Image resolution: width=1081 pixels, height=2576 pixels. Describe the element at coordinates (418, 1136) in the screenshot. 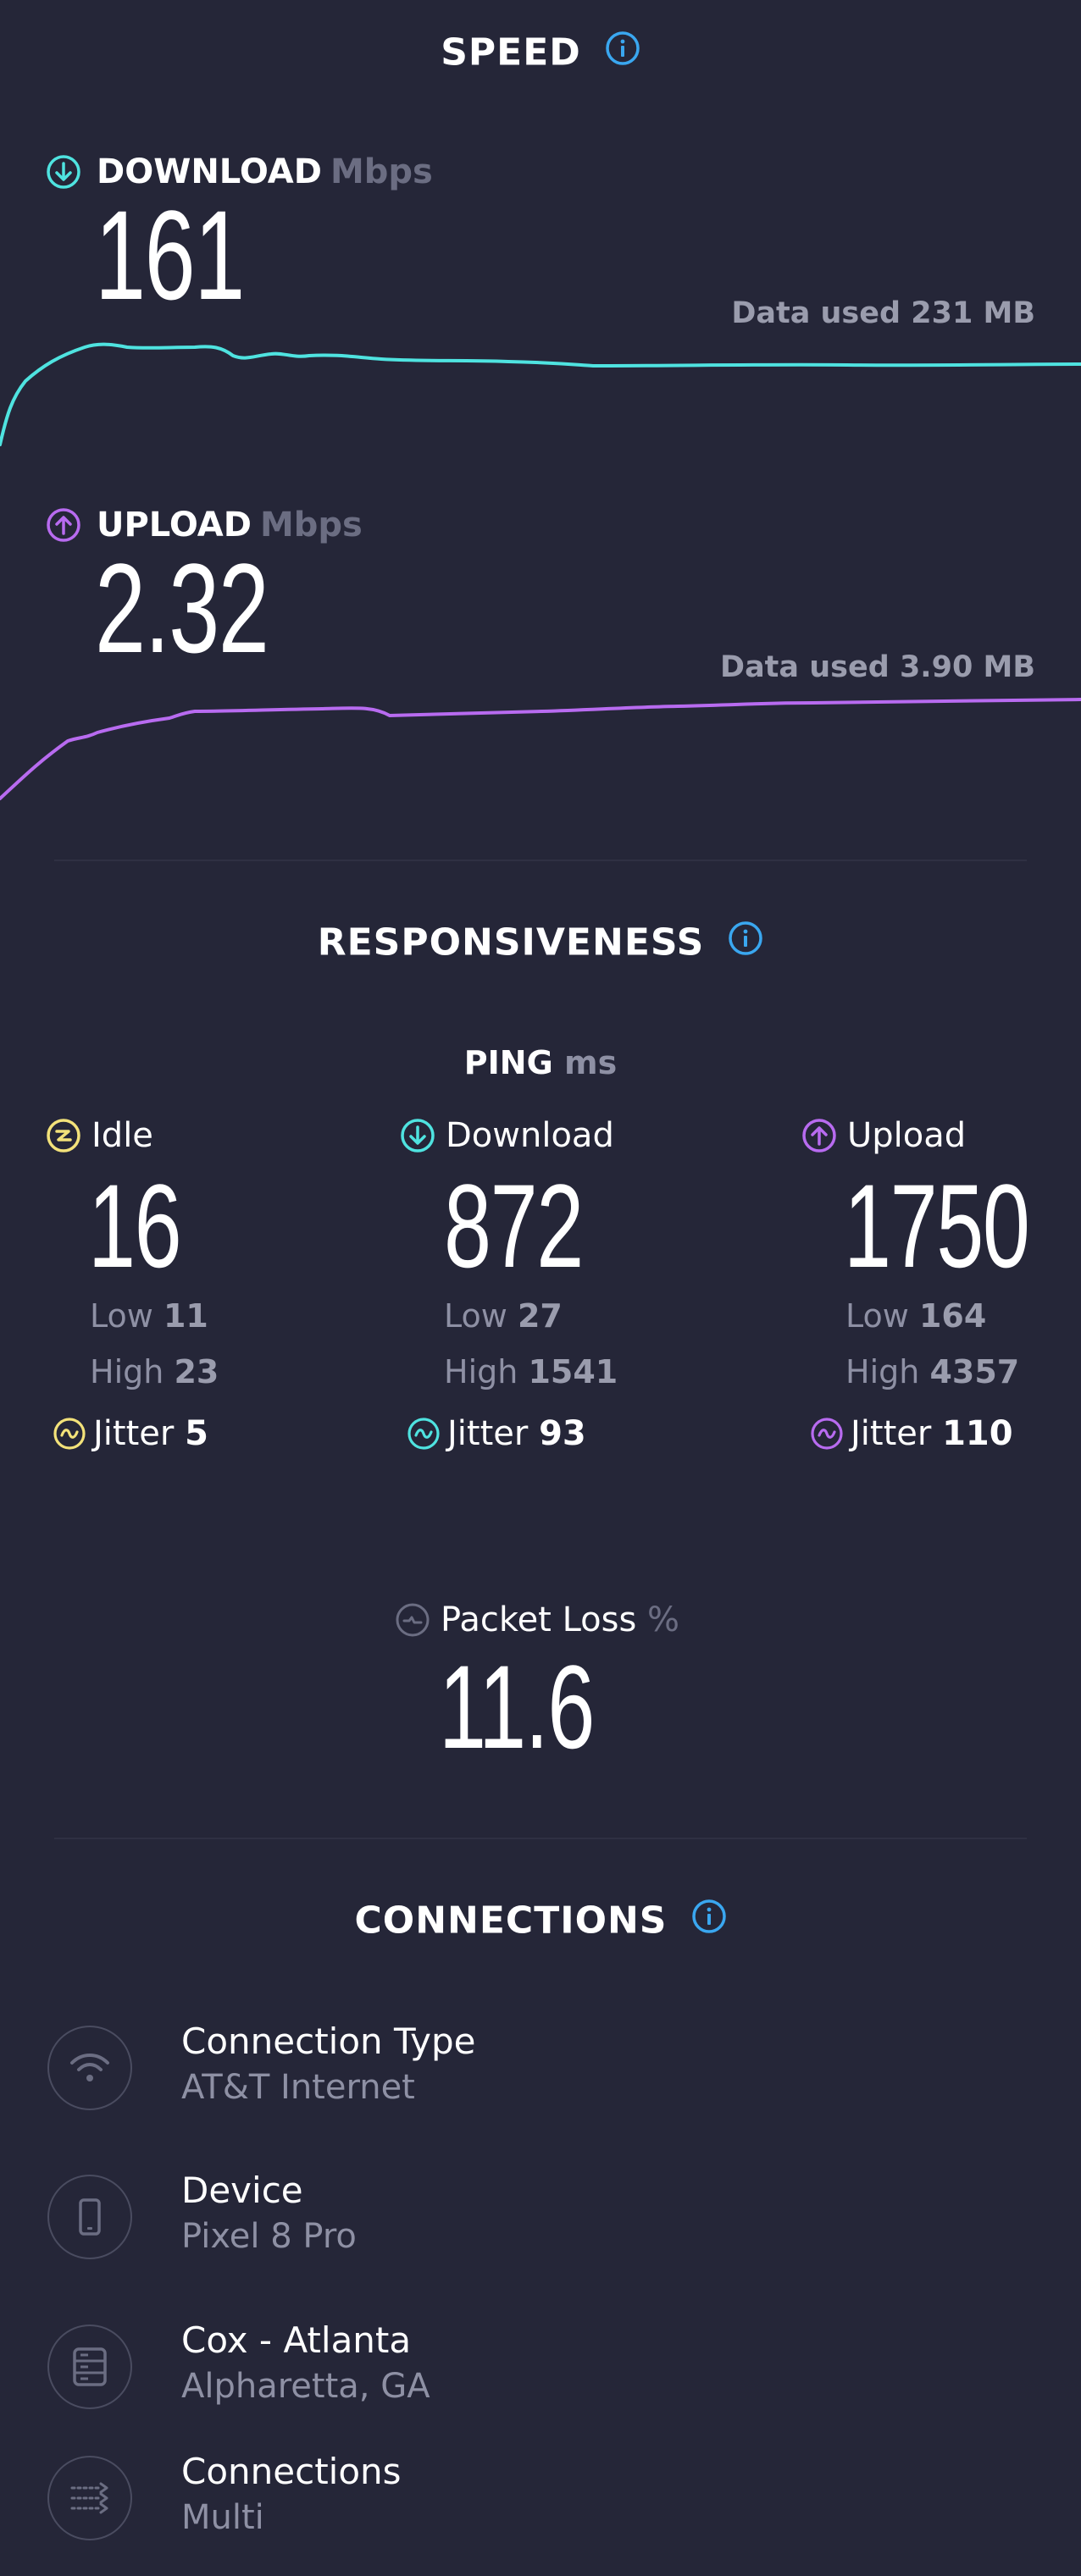

I see `download-ping-icon` at that location.